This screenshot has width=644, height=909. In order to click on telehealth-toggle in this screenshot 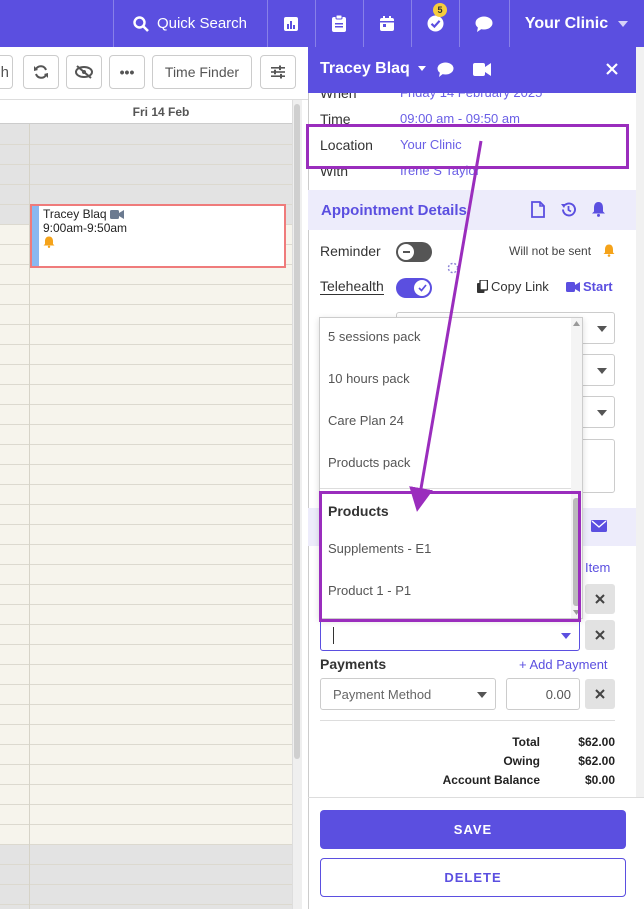, I will do `click(414, 288)`.